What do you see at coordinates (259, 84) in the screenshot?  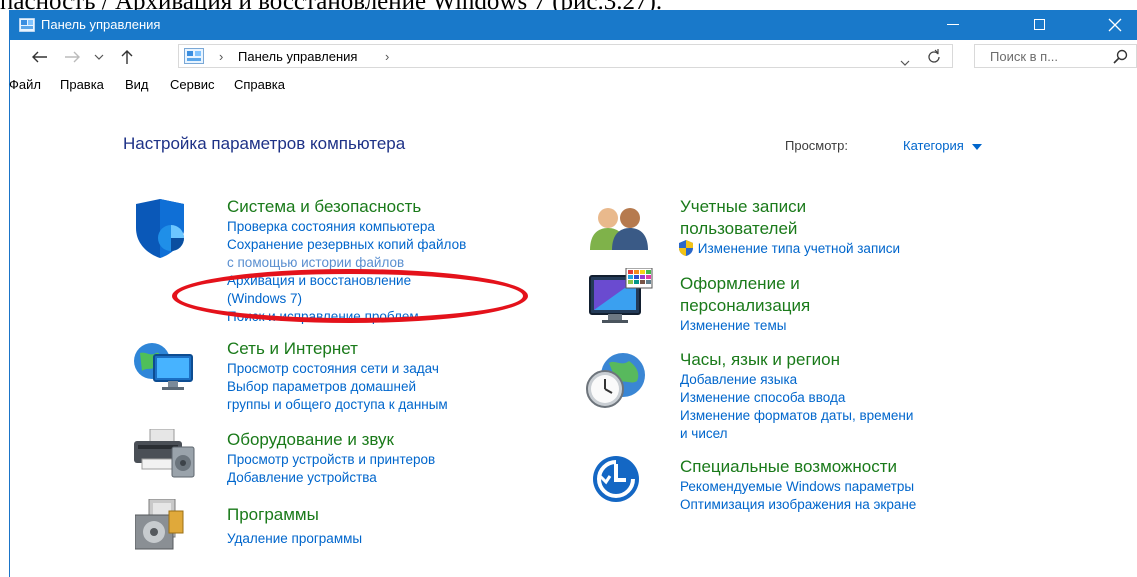 I see `menu-help: Справка` at bounding box center [259, 84].